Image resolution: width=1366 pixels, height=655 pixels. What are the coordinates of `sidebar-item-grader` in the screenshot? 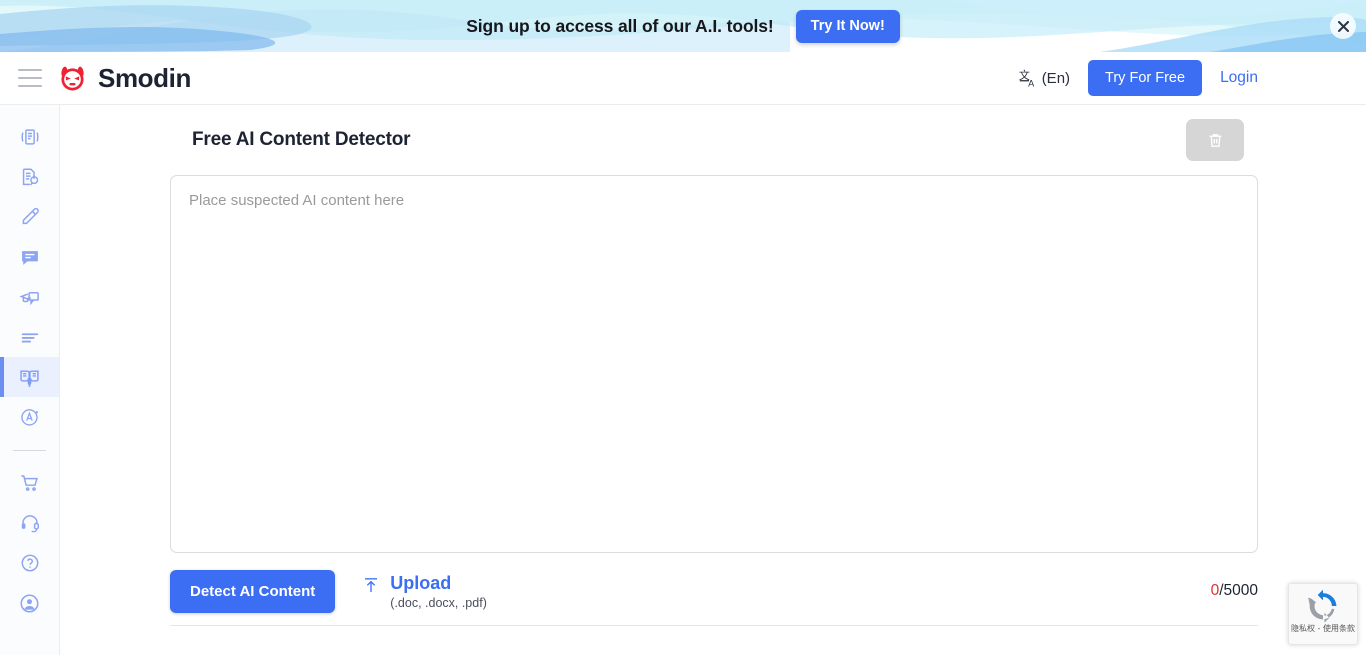 It's located at (29, 417).